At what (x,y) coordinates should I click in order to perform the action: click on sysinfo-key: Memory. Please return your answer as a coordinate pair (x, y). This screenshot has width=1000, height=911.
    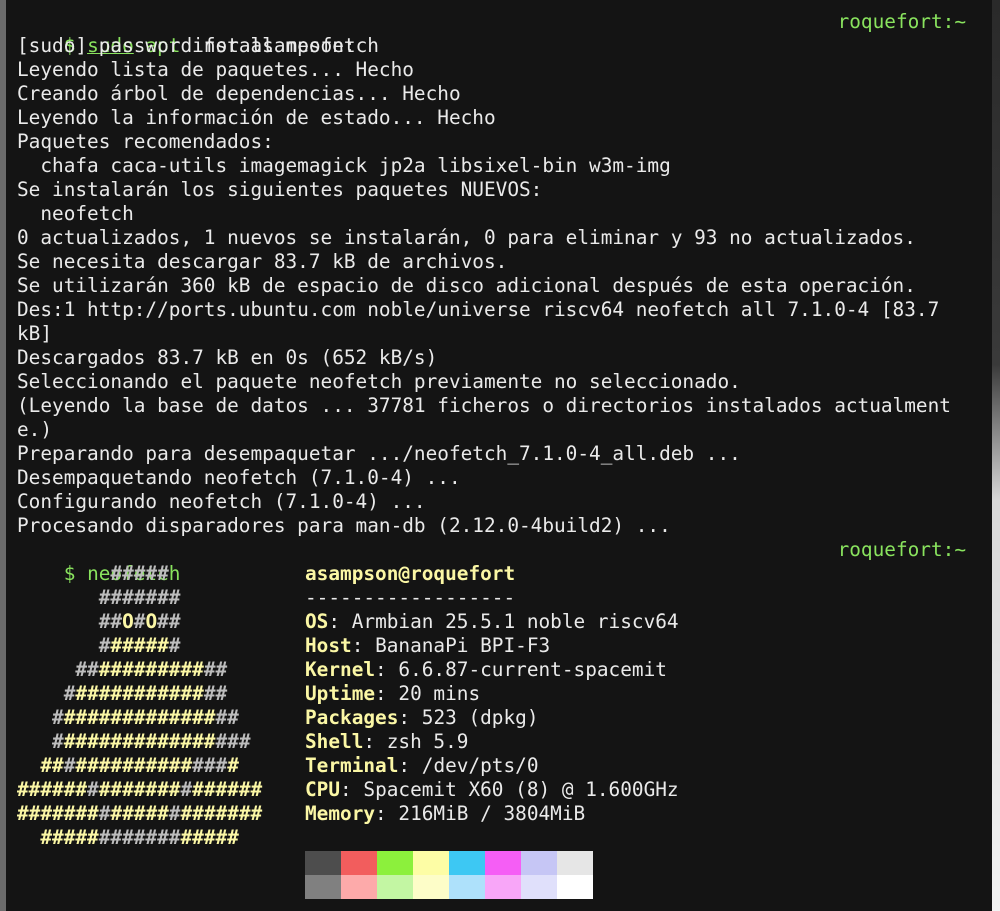
    Looking at the image, I should click on (340, 813).